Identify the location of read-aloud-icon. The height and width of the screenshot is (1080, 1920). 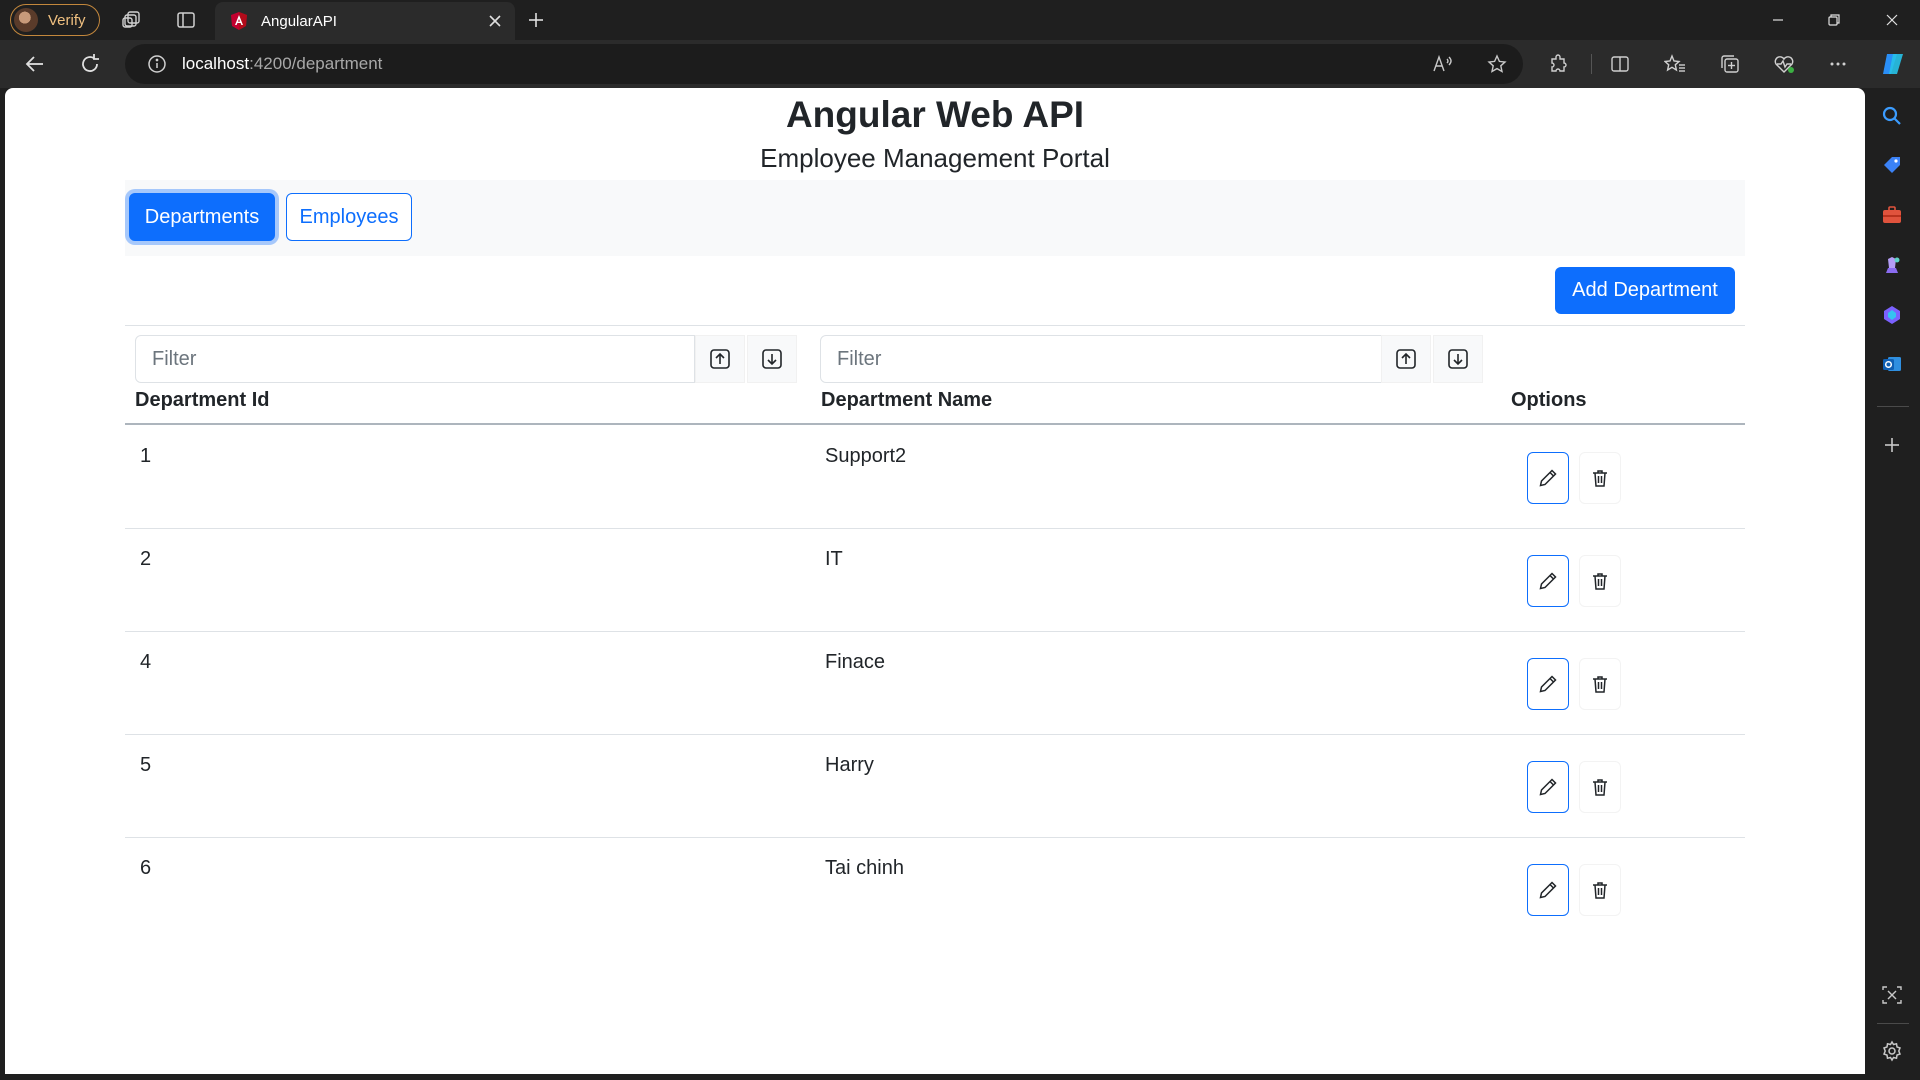
(1443, 64).